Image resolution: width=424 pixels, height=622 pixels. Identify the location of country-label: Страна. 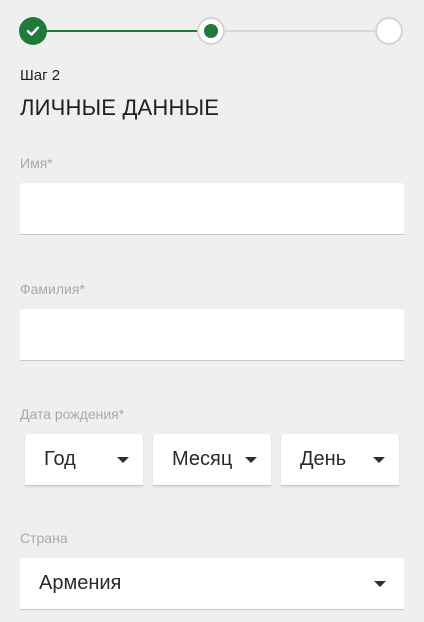
(44, 538).